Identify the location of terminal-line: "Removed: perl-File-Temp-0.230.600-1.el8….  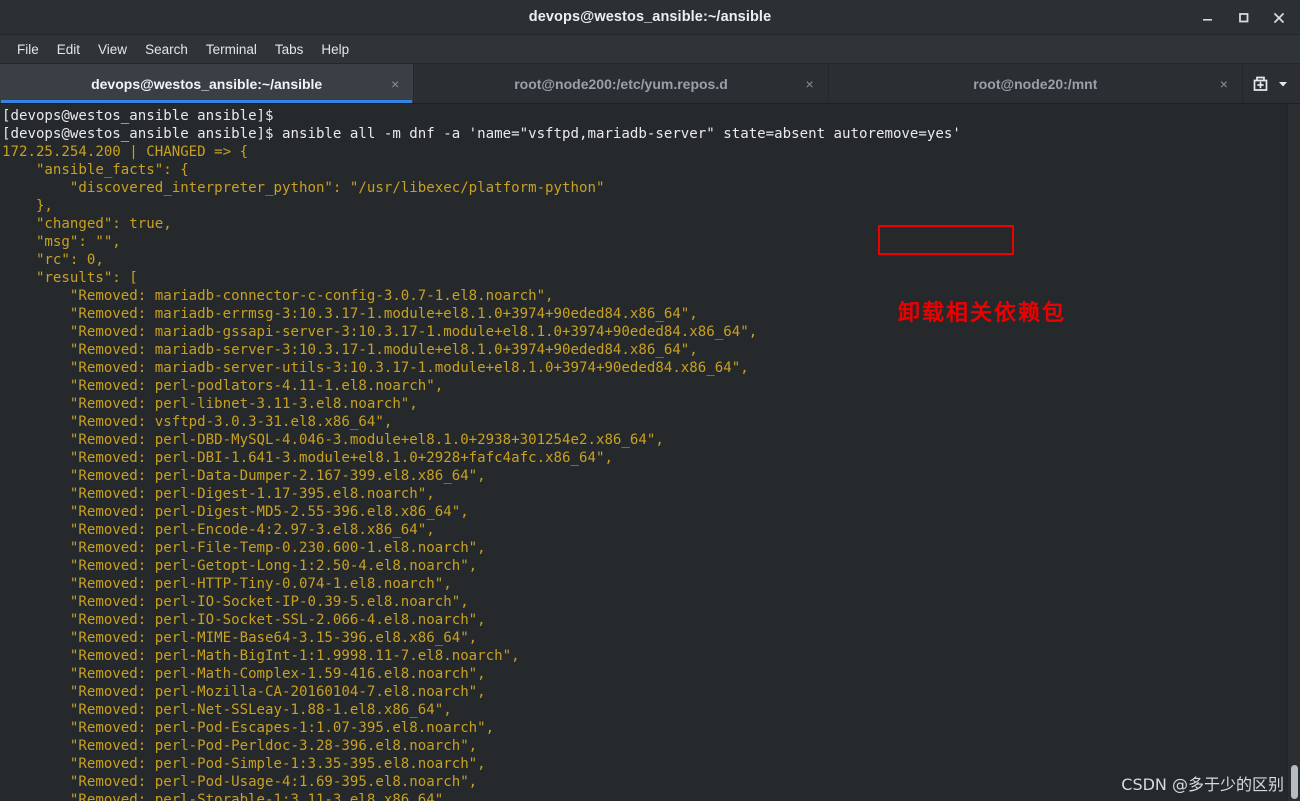
(244, 548).